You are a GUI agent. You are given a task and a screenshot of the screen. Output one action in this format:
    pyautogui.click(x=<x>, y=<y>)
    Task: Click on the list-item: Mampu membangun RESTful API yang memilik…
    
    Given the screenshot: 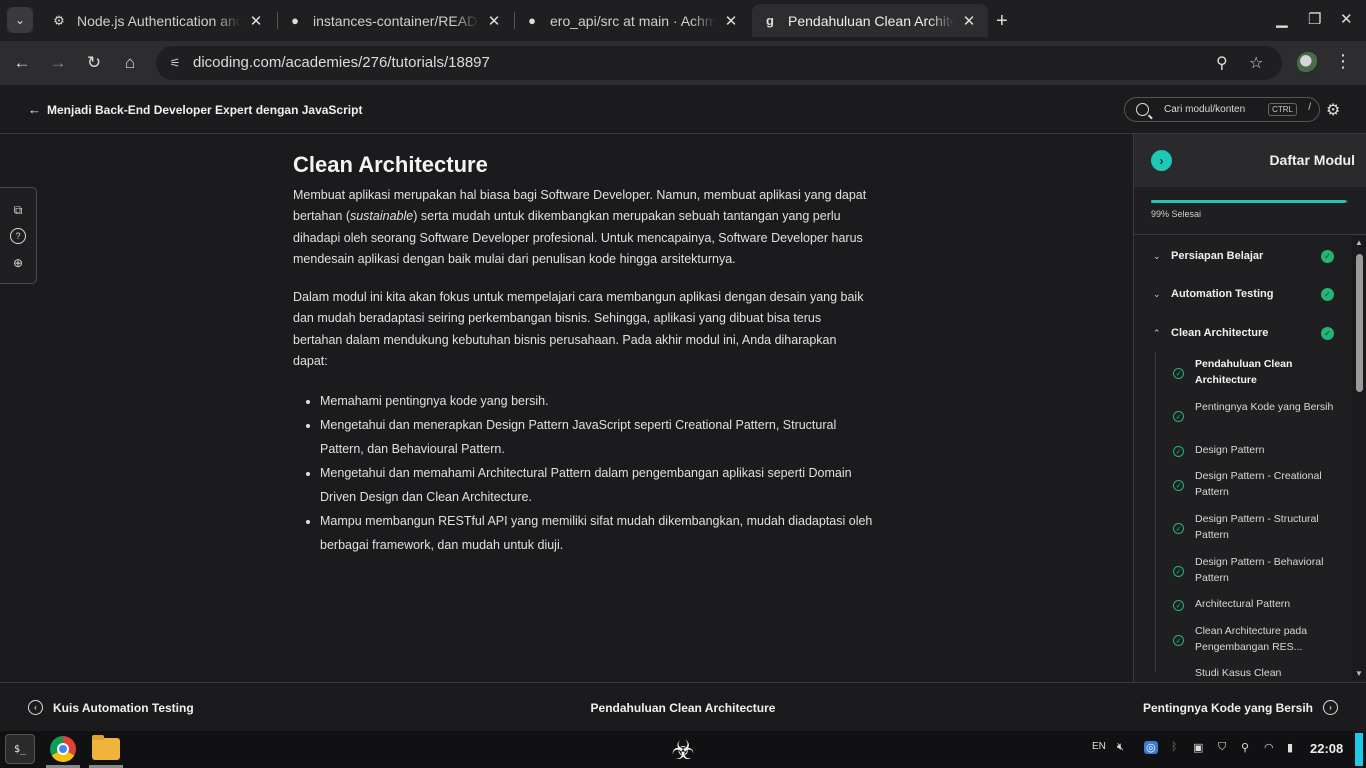 What is the action you would take?
    pyautogui.click(x=596, y=533)
    